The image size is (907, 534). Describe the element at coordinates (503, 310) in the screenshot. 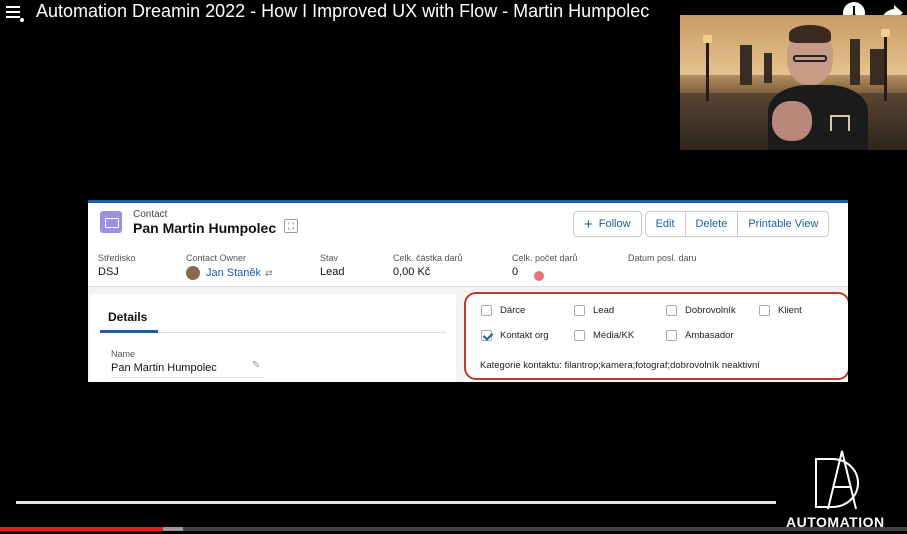

I see `checkbox-darce: Dárce` at that location.